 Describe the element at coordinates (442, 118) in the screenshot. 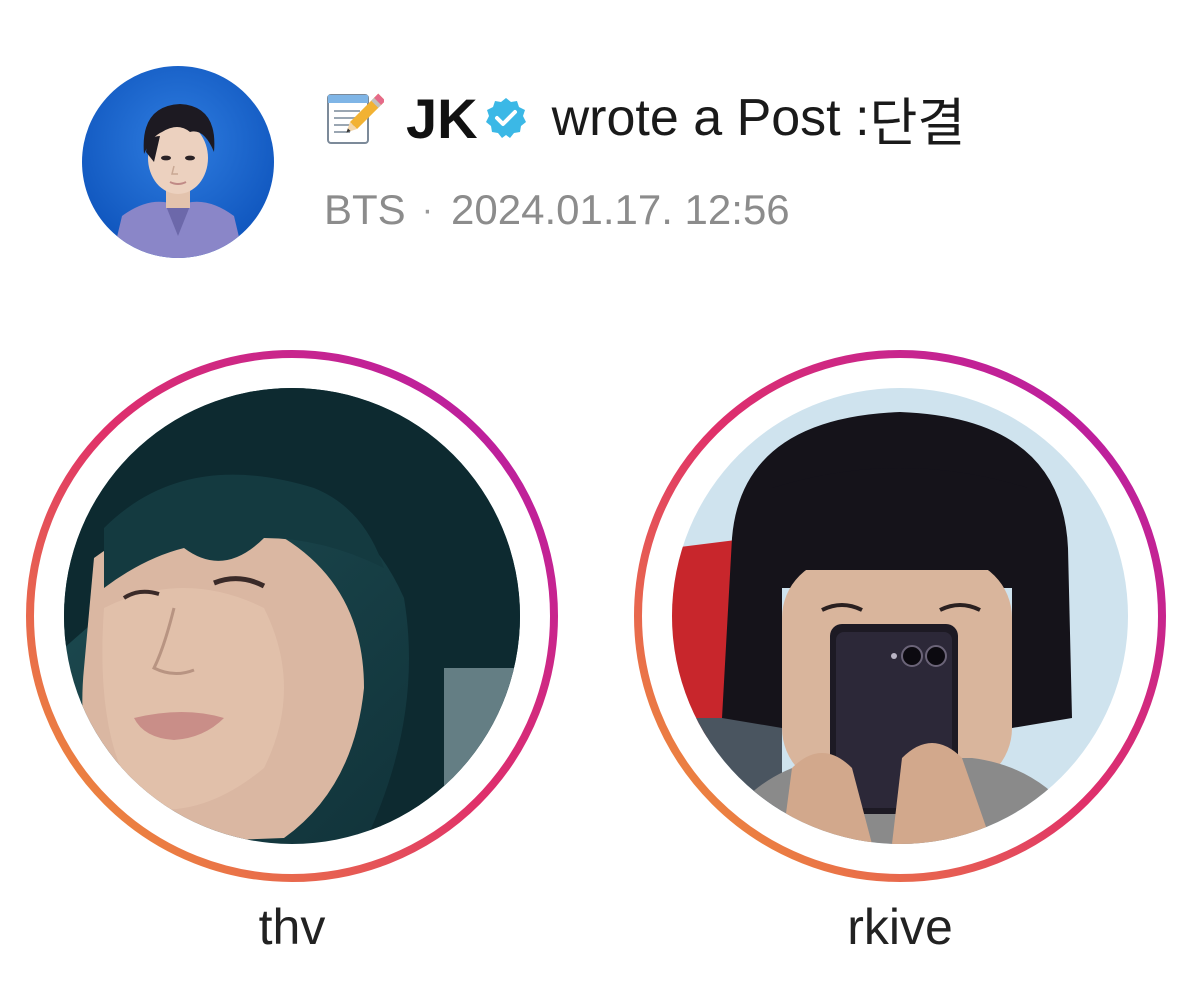

I see `author-name: JK` at that location.